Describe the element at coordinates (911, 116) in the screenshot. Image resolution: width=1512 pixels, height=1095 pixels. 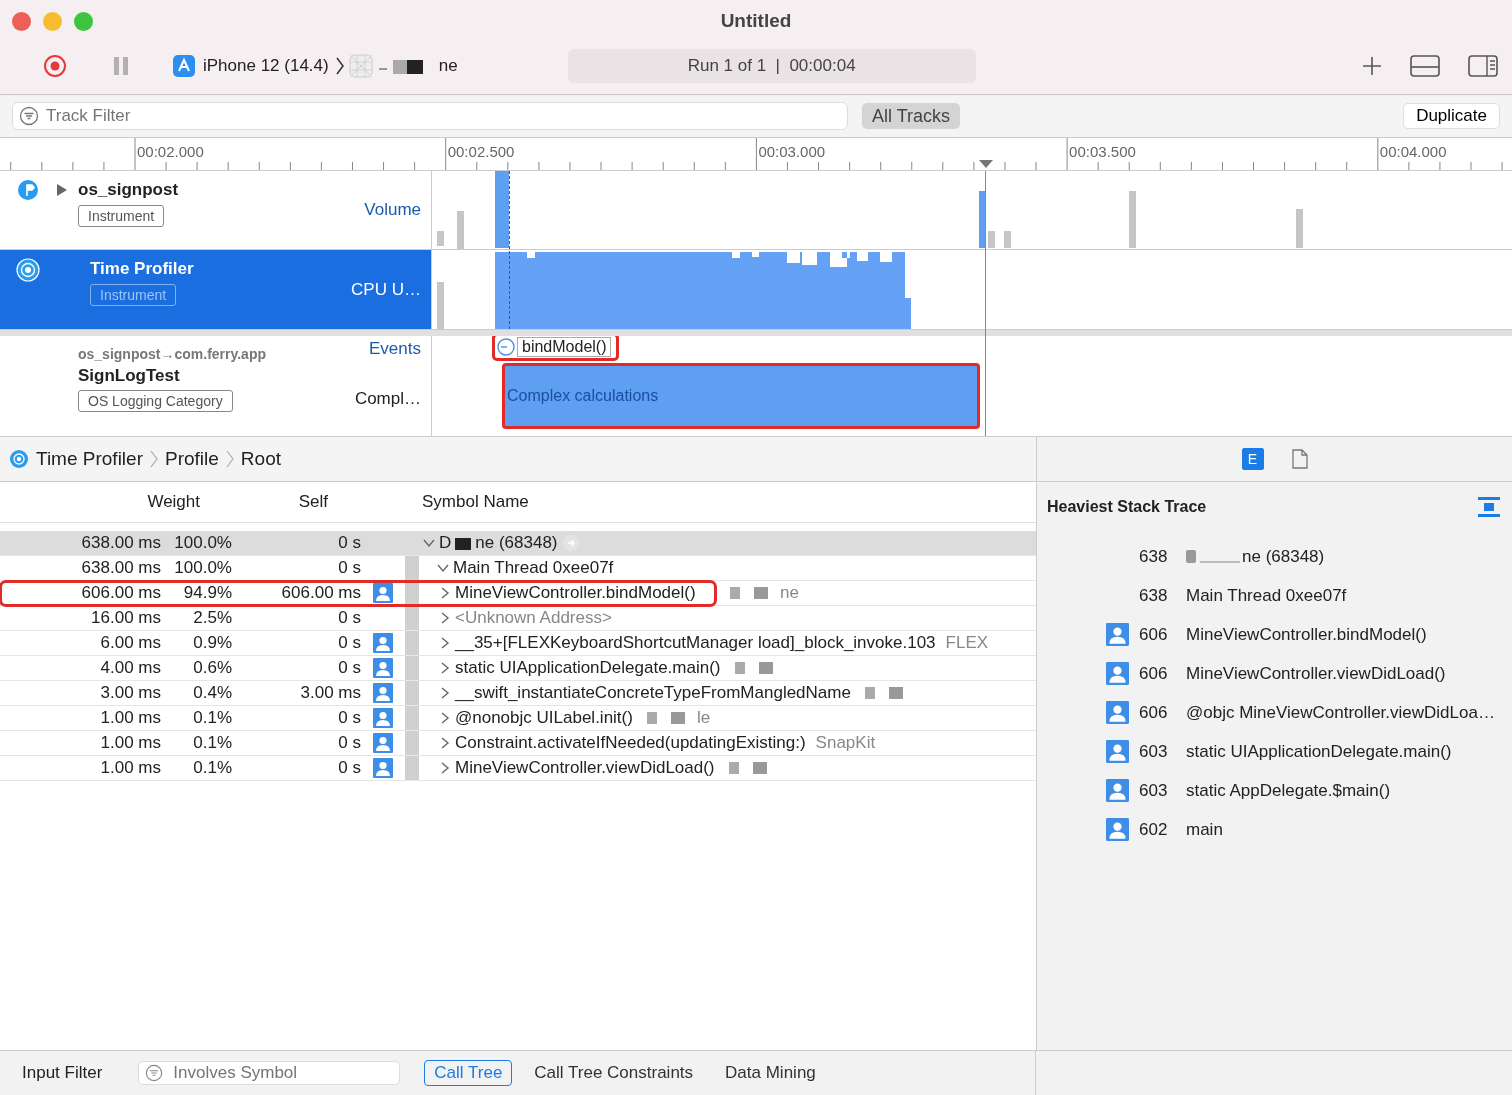
I see `all-tracks-button: All Tracks` at that location.